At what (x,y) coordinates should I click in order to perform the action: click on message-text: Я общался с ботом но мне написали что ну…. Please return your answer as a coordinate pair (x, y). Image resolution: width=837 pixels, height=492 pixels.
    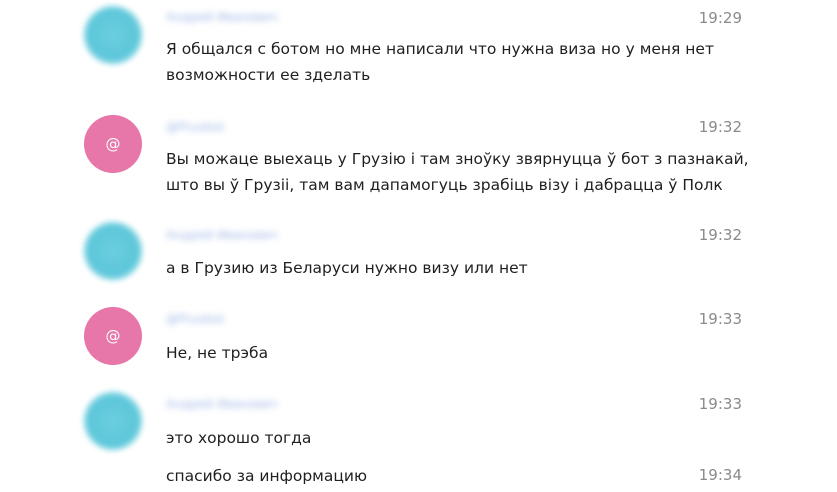
    Looking at the image, I should click on (440, 62).